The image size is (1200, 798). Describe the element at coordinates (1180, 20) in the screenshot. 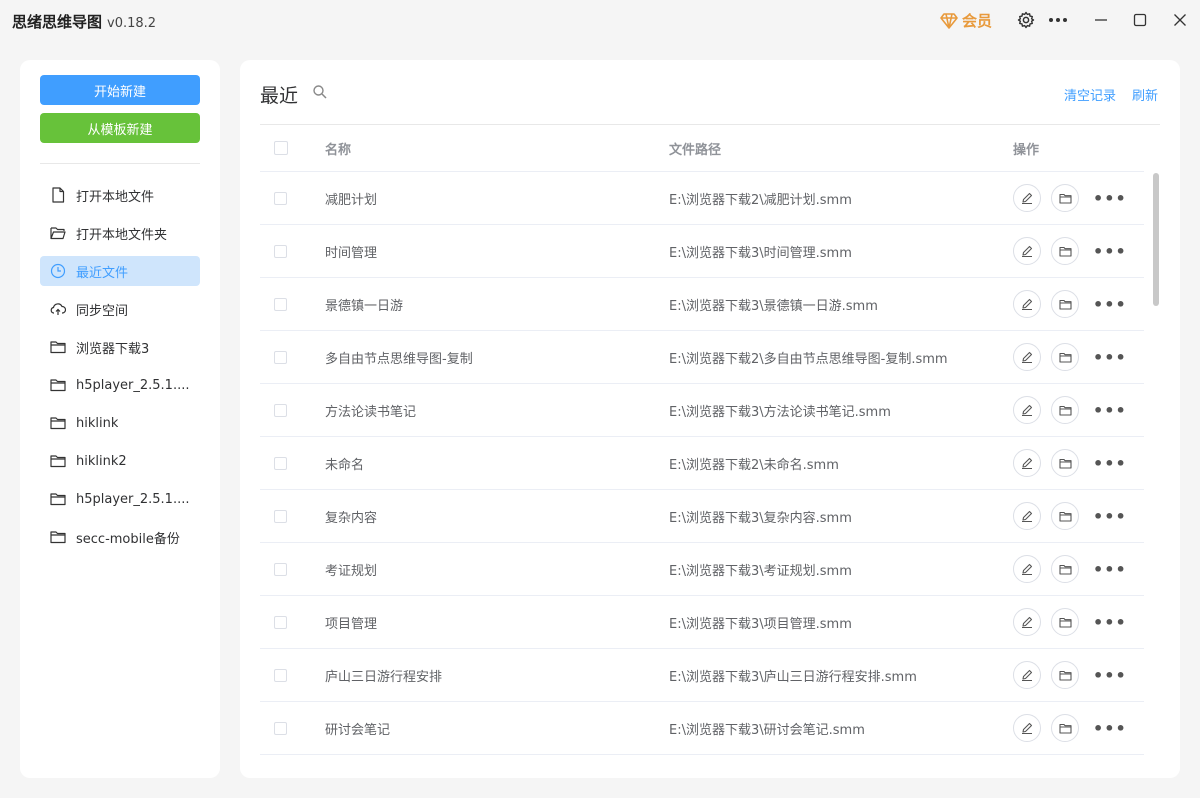

I see `close-icon` at that location.